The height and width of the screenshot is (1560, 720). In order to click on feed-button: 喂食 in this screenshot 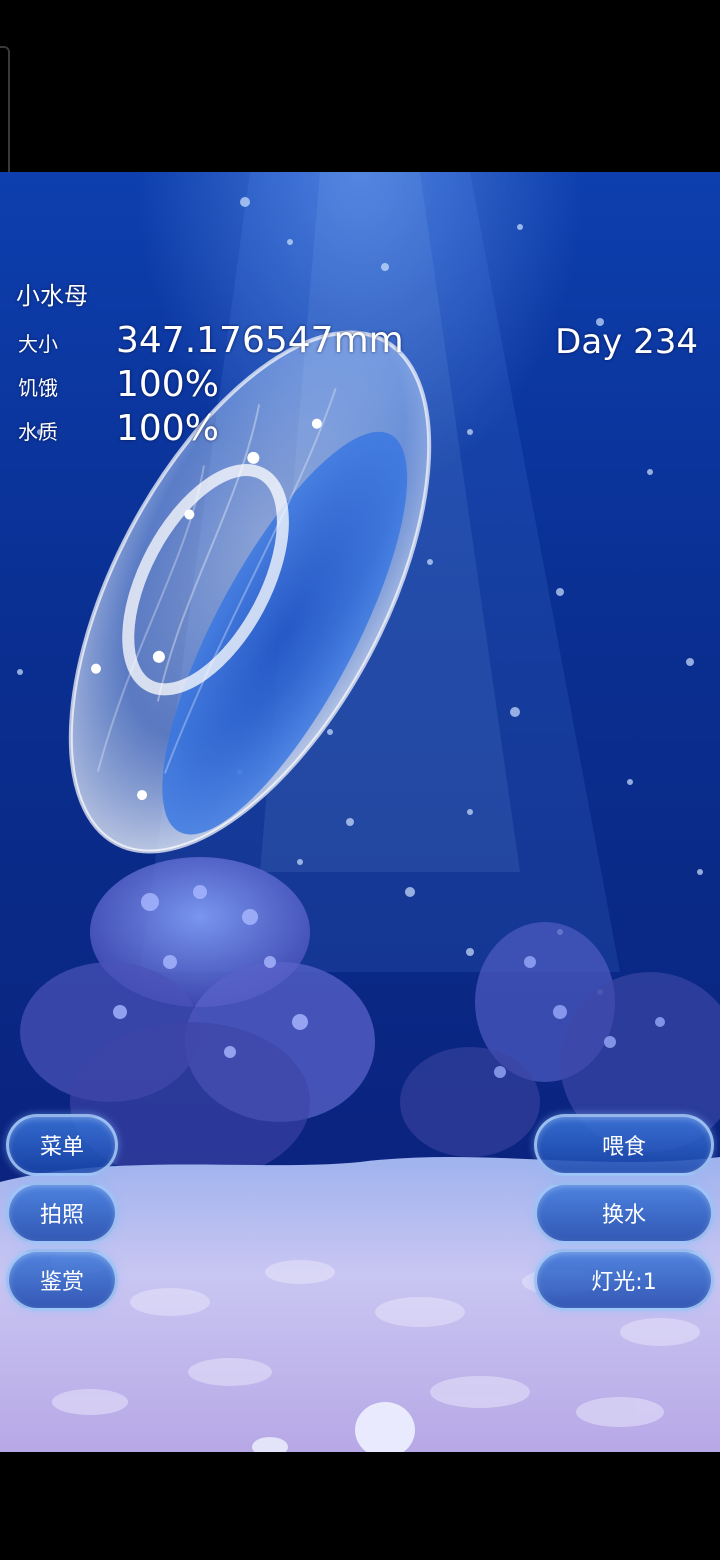, I will do `click(624, 1145)`.